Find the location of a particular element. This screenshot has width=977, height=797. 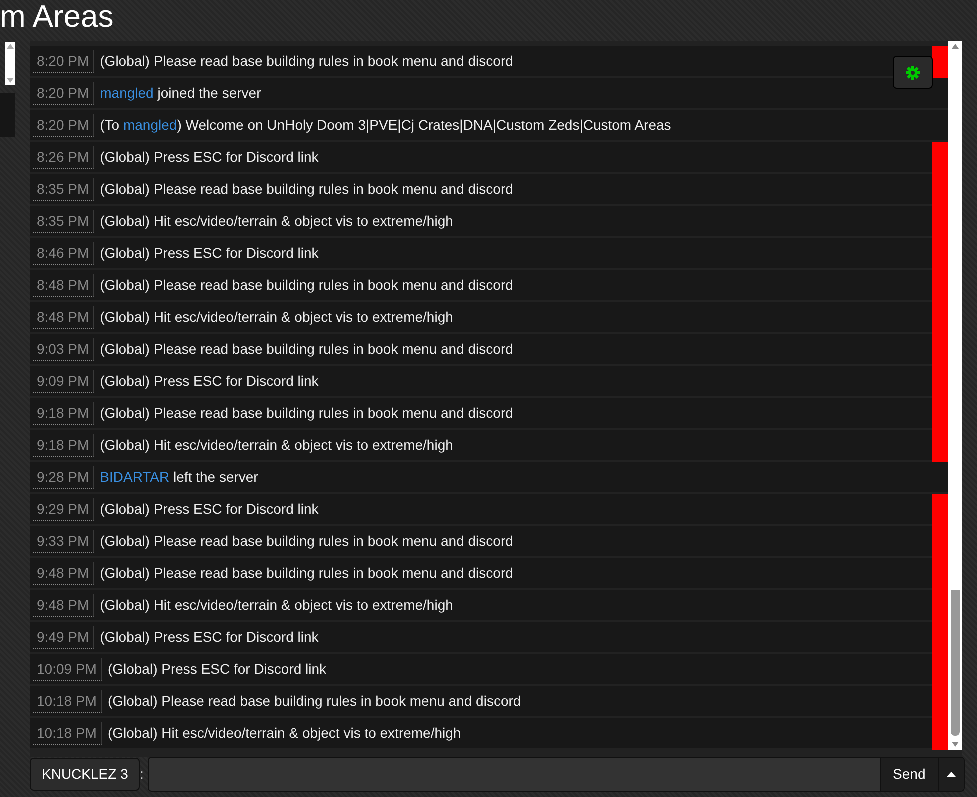

scroll-thumb is located at coordinates (955, 663).